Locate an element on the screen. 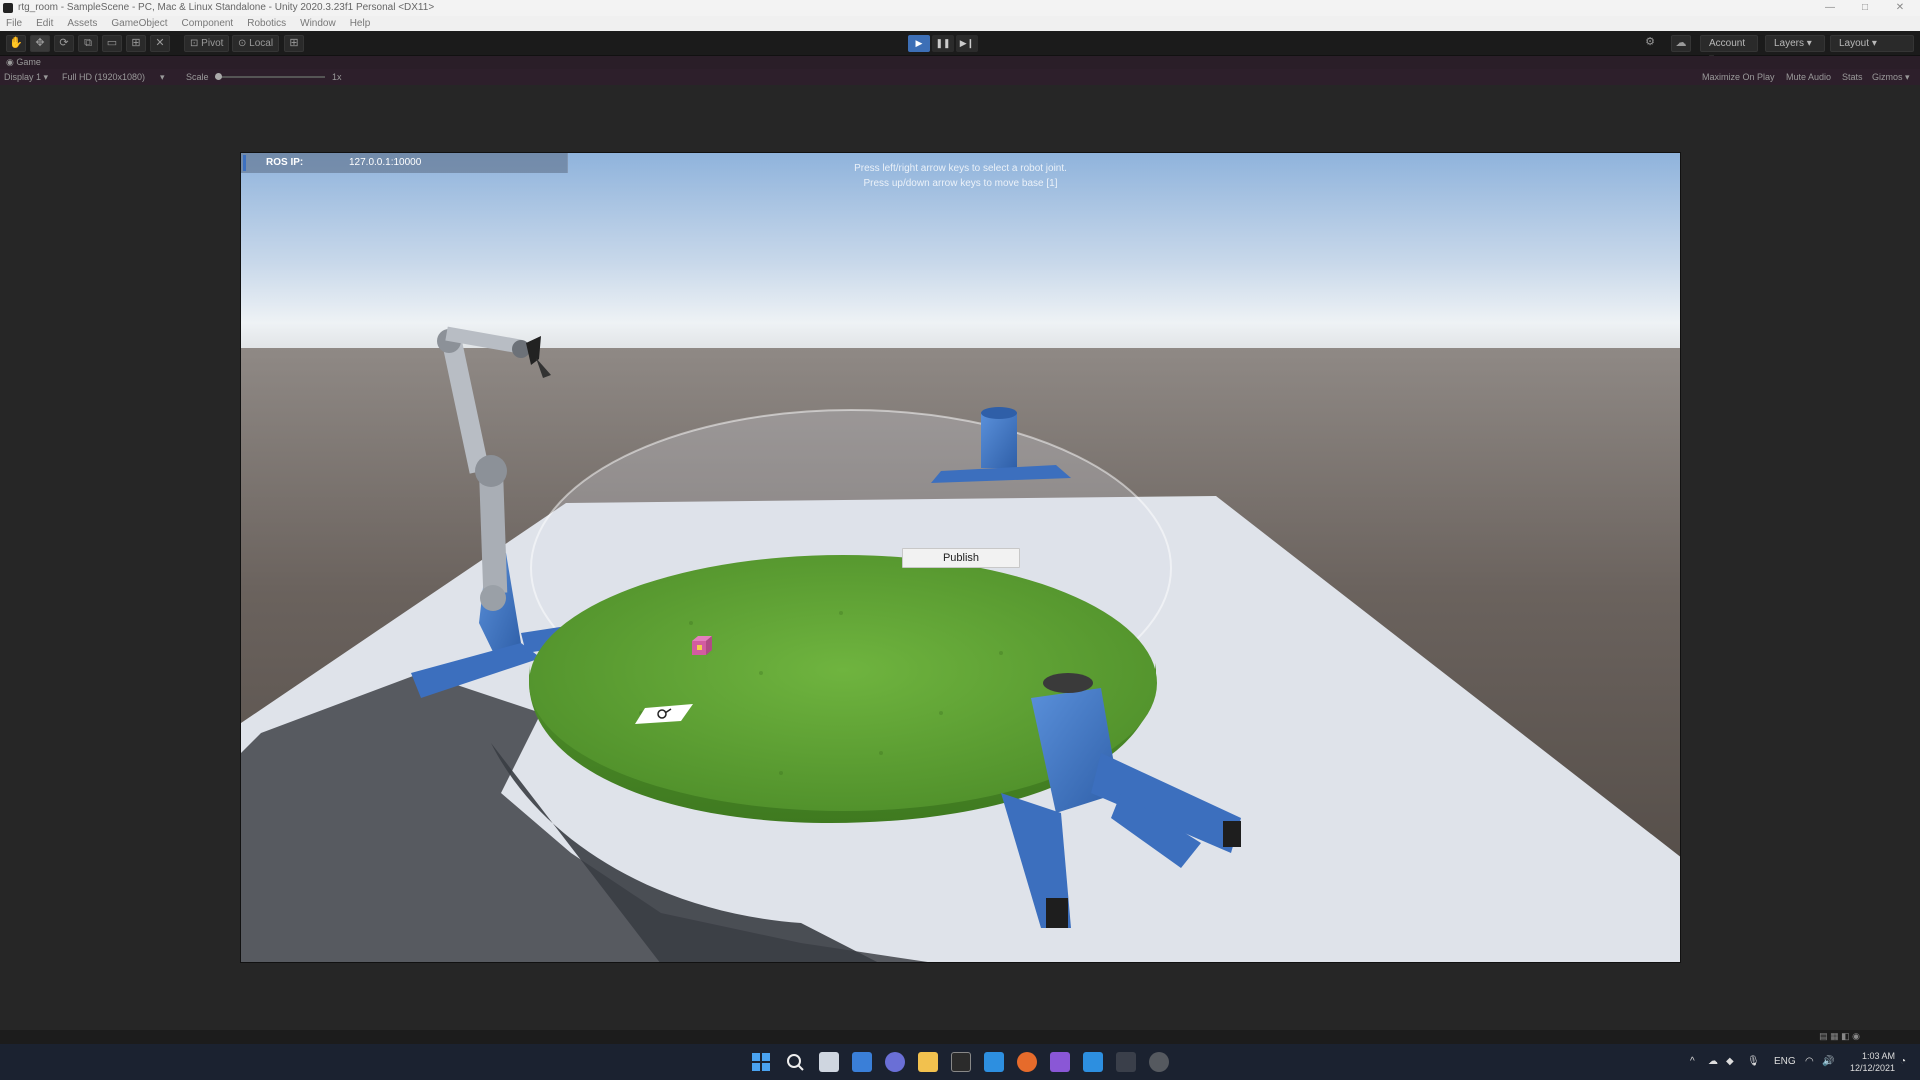 This screenshot has height=1080, width=1920. wifi-icon: ◠ is located at coordinates (1809, 1062).